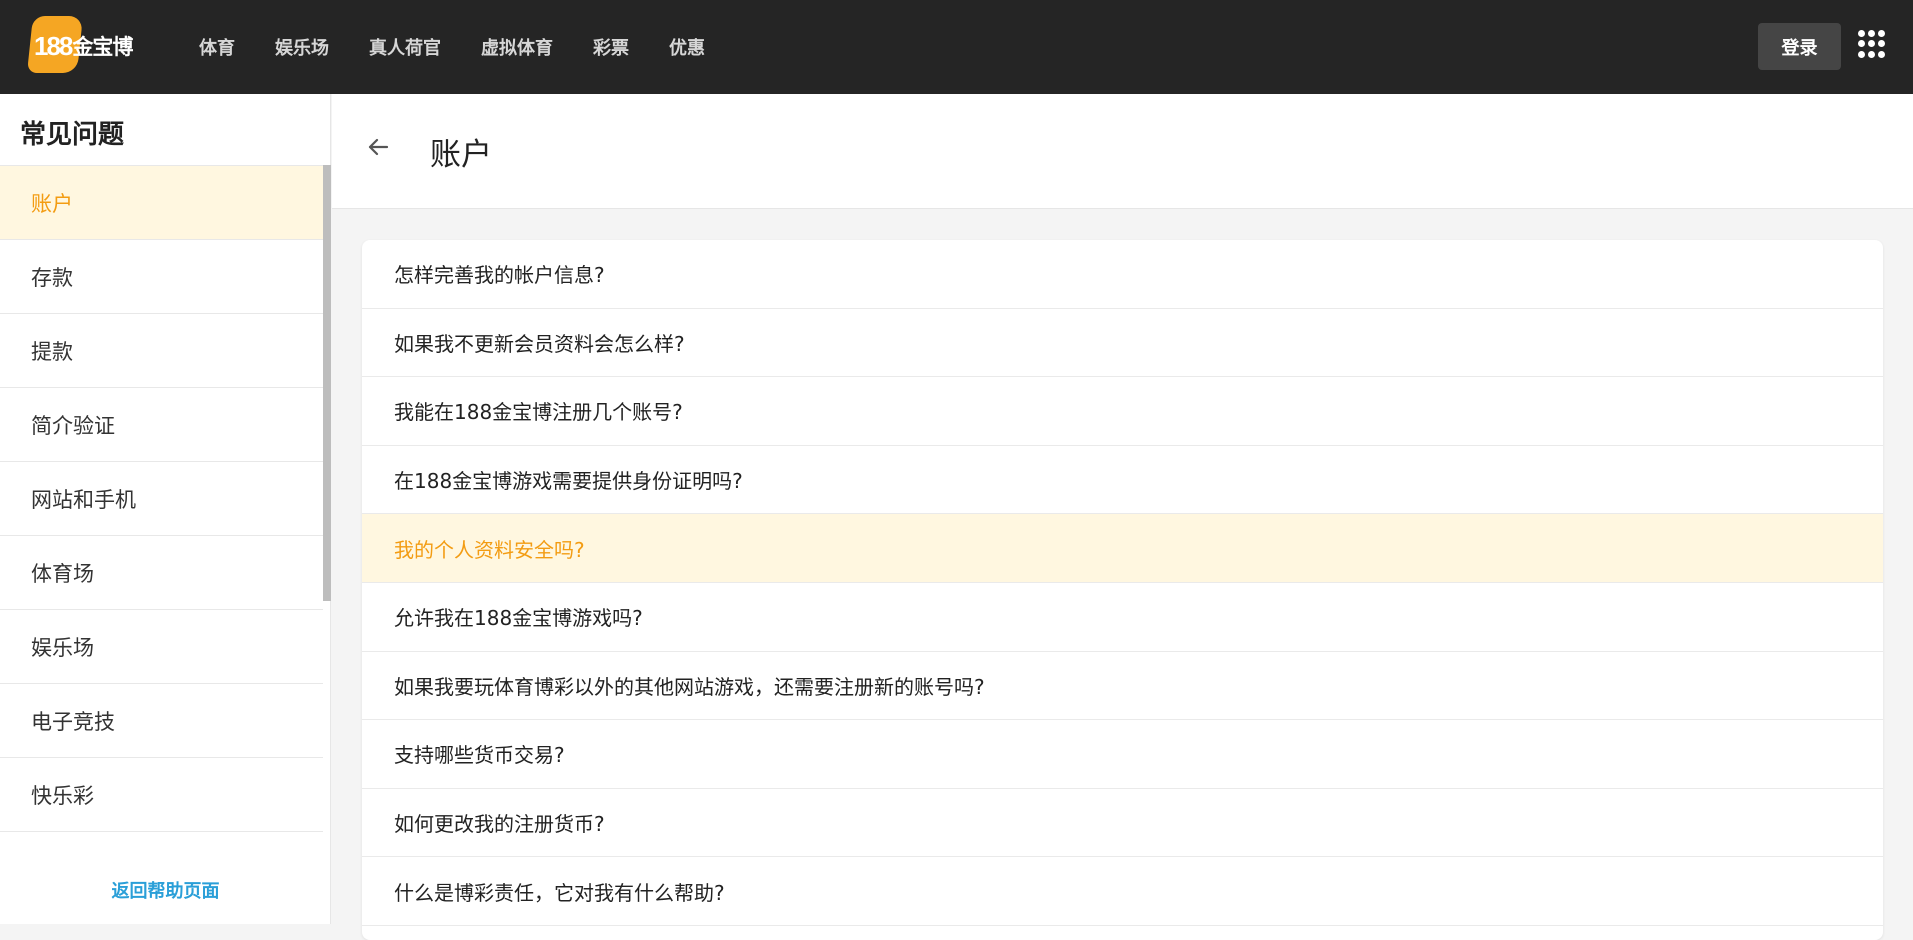 Image resolution: width=1913 pixels, height=940 pixels. I want to click on sidebar-item-keno: 快乐彩, so click(161, 795).